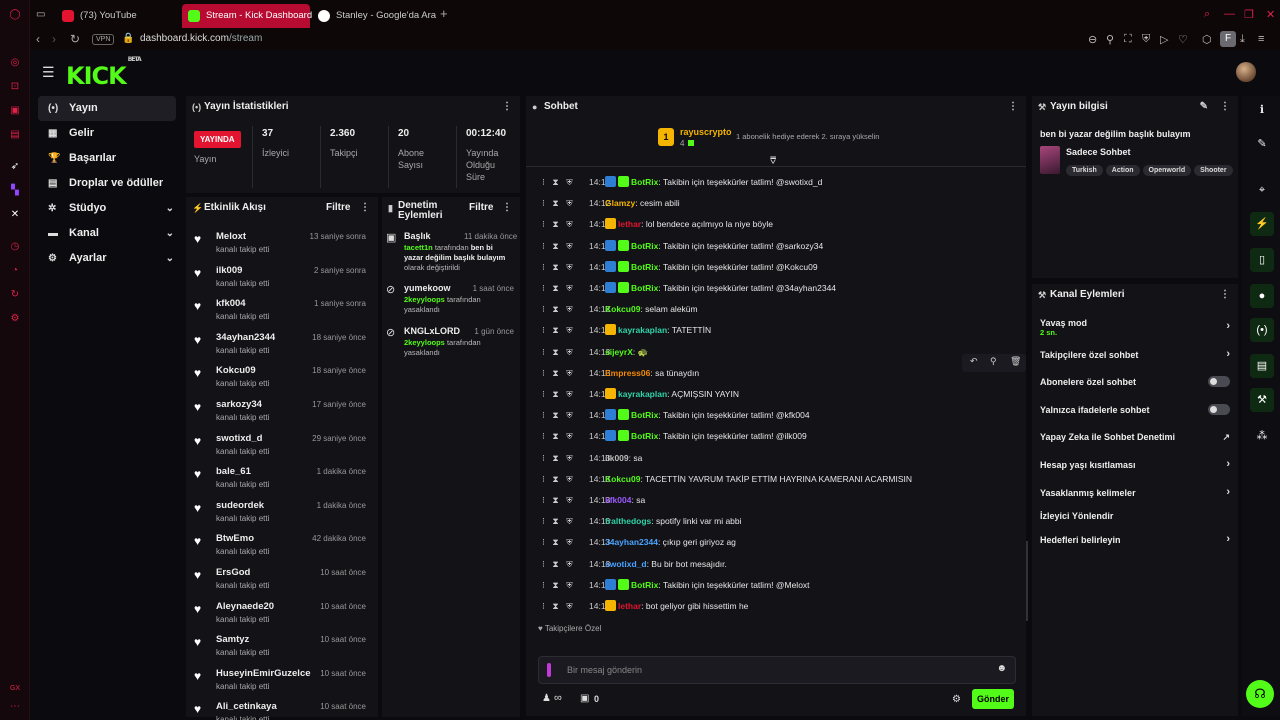 The image size is (1280, 720). What do you see at coordinates (777, 500) in the screenshot?
I see `chat-message: ⁝ ⧗ ⛨ 14:13 kfk004: sa` at bounding box center [777, 500].